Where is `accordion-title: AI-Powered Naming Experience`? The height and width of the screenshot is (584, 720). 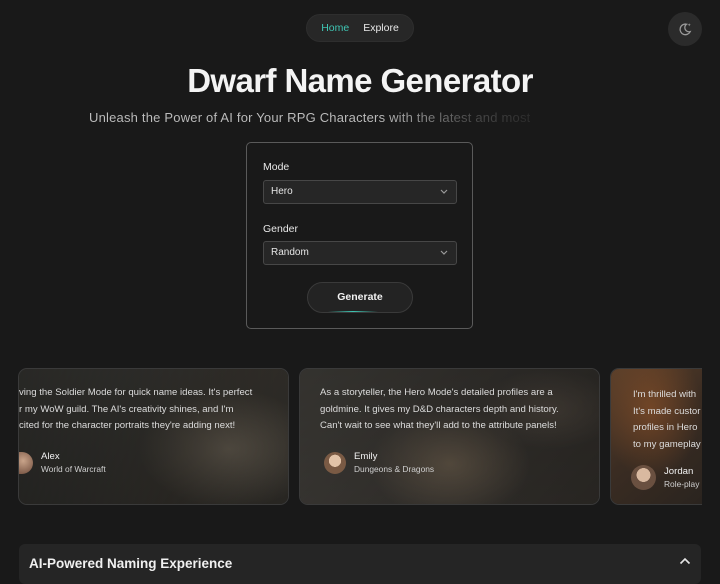 accordion-title: AI-Powered Naming Experience is located at coordinates (131, 563).